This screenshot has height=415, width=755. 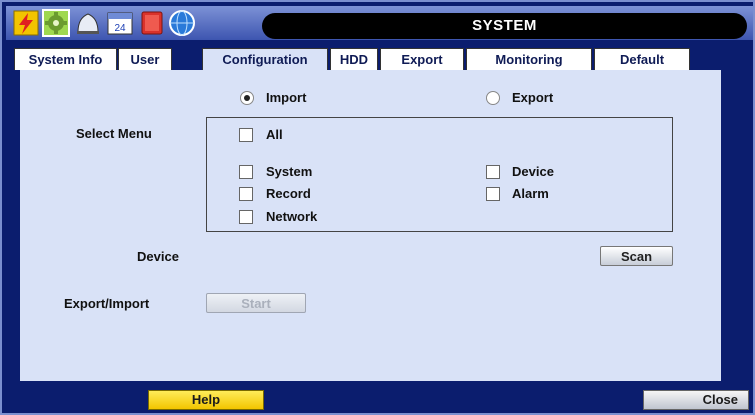 What do you see at coordinates (493, 98) in the screenshot?
I see `export-radio` at bounding box center [493, 98].